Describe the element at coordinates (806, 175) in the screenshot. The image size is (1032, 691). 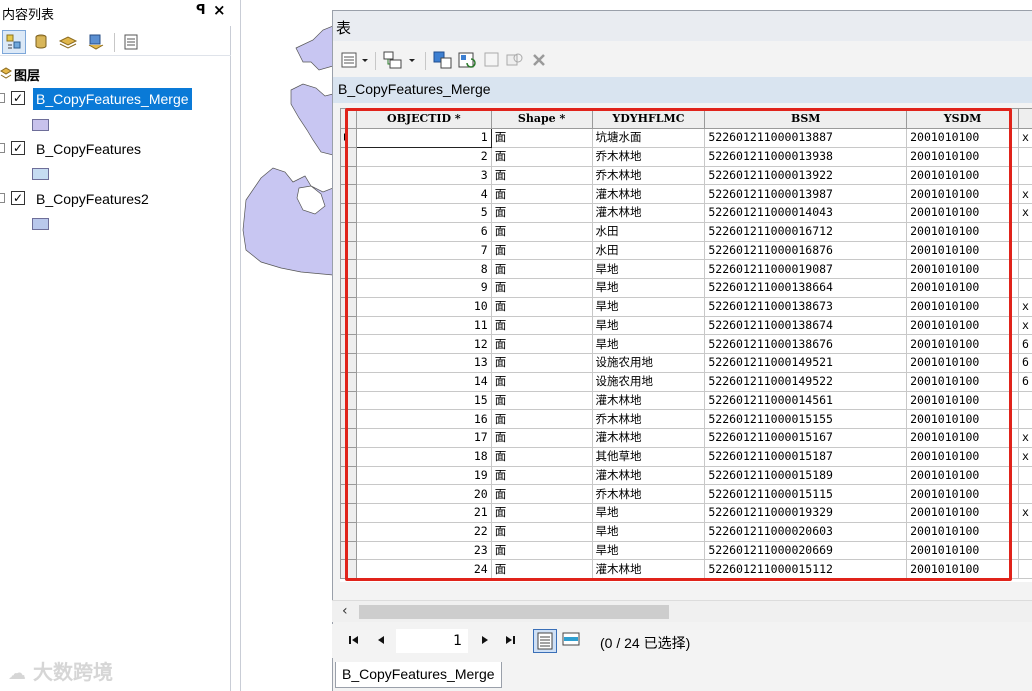
I see `cell-bsm: 522601211000013922` at that location.